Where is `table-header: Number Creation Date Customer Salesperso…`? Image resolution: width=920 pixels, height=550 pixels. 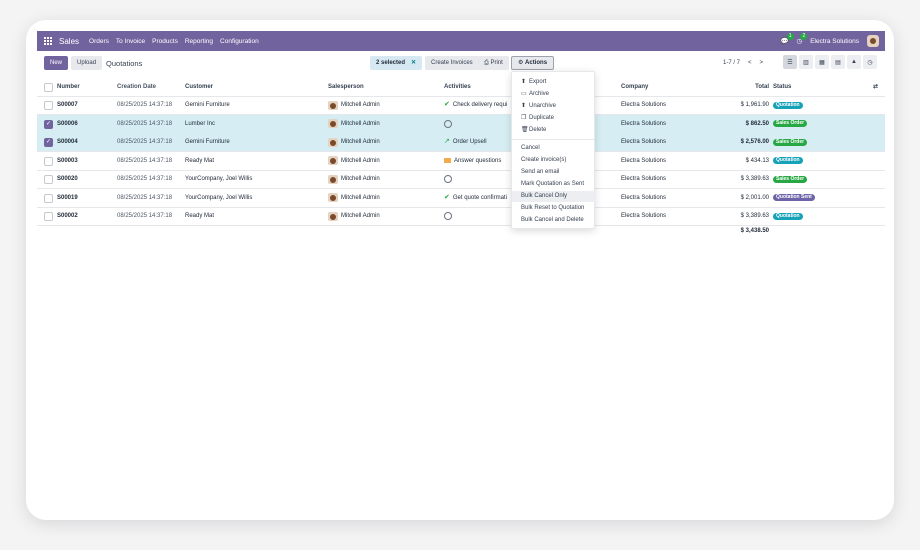
table-header: Number Creation Date Customer Salesperso… is located at coordinates (461, 87).